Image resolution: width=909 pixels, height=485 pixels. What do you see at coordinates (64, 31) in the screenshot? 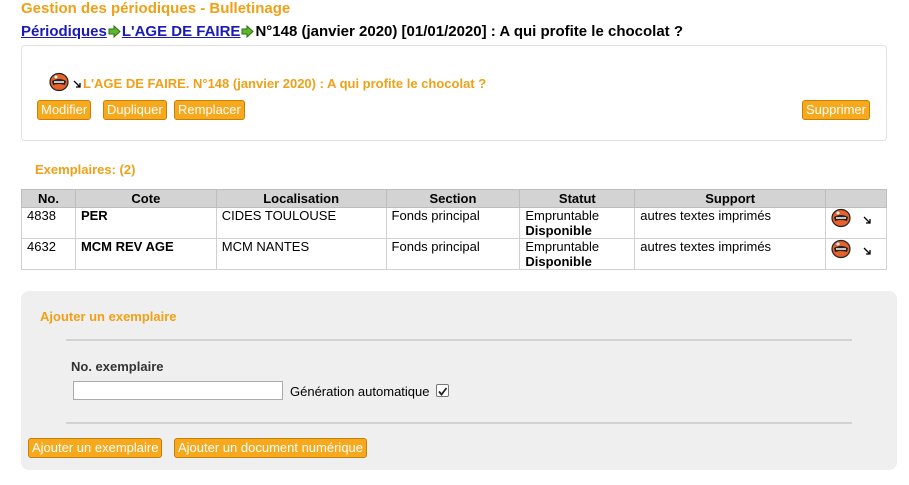
I see `breadcrumb-link-periodiques: Périodiques` at bounding box center [64, 31].